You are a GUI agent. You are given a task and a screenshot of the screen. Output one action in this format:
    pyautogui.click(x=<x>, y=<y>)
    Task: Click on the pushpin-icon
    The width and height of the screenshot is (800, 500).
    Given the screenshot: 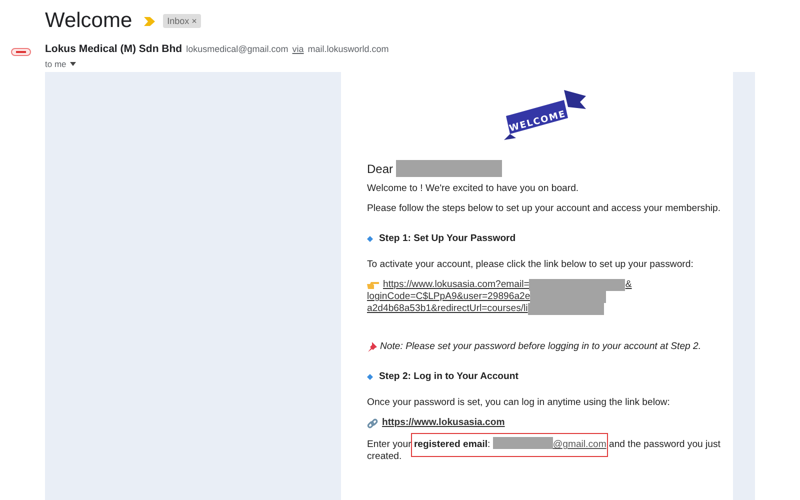 What is the action you would take?
    pyautogui.click(x=372, y=347)
    